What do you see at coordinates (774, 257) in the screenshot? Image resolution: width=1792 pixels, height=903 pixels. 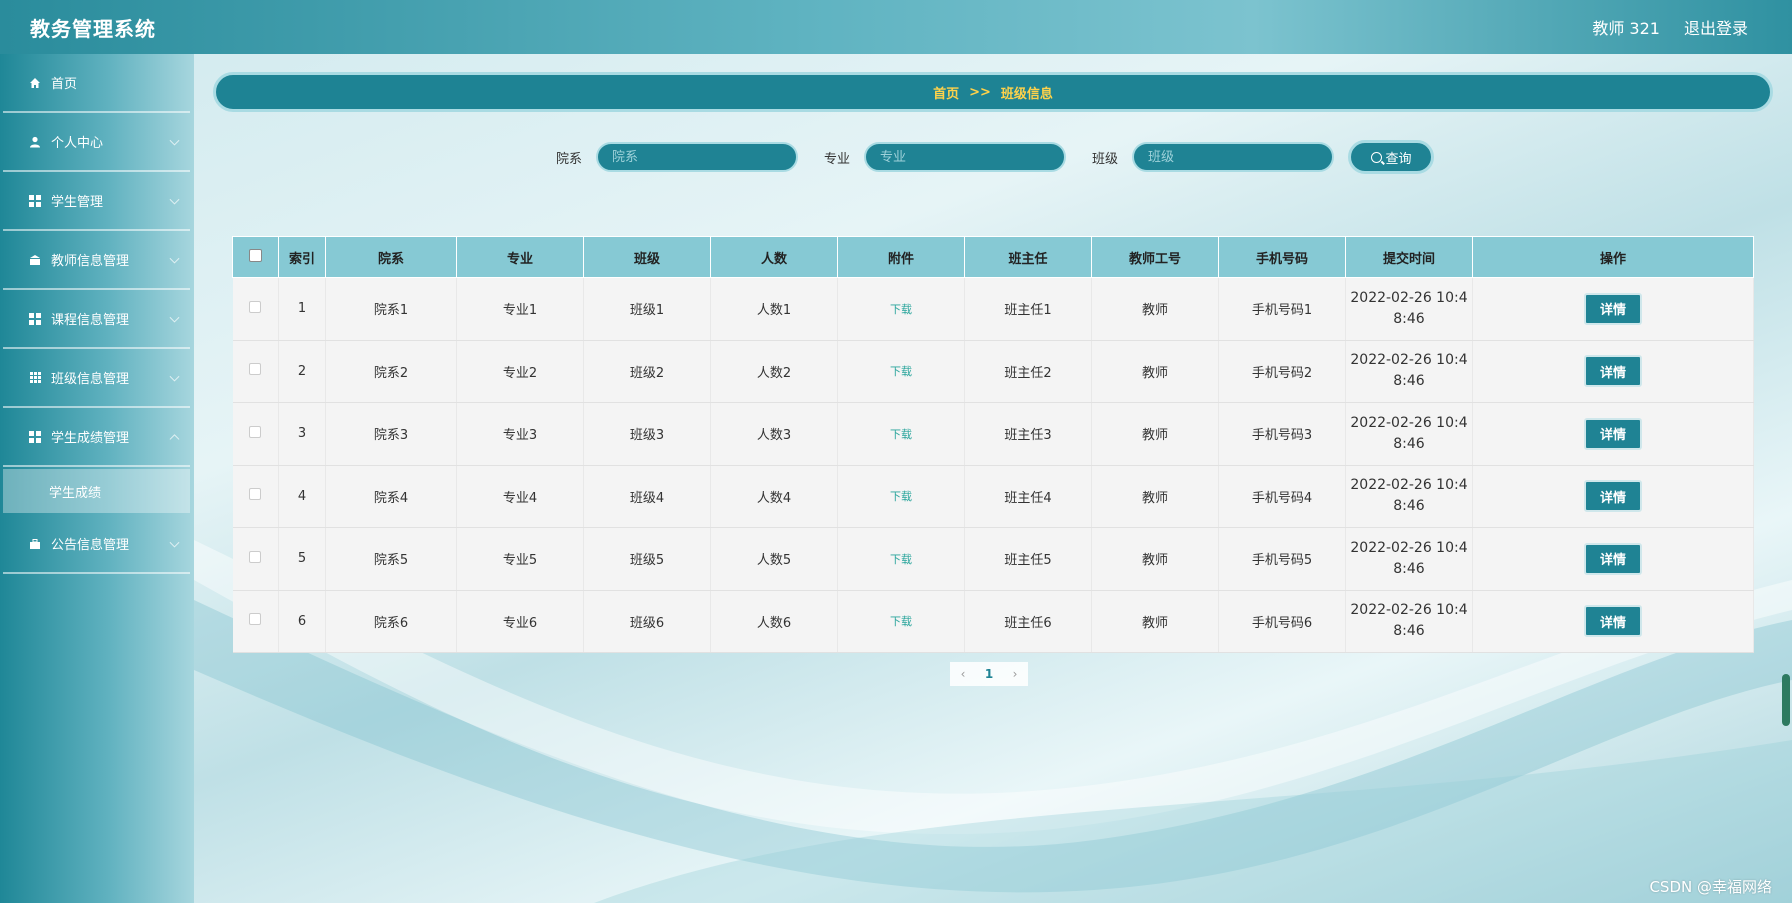 I see `header-count: 人数` at bounding box center [774, 257].